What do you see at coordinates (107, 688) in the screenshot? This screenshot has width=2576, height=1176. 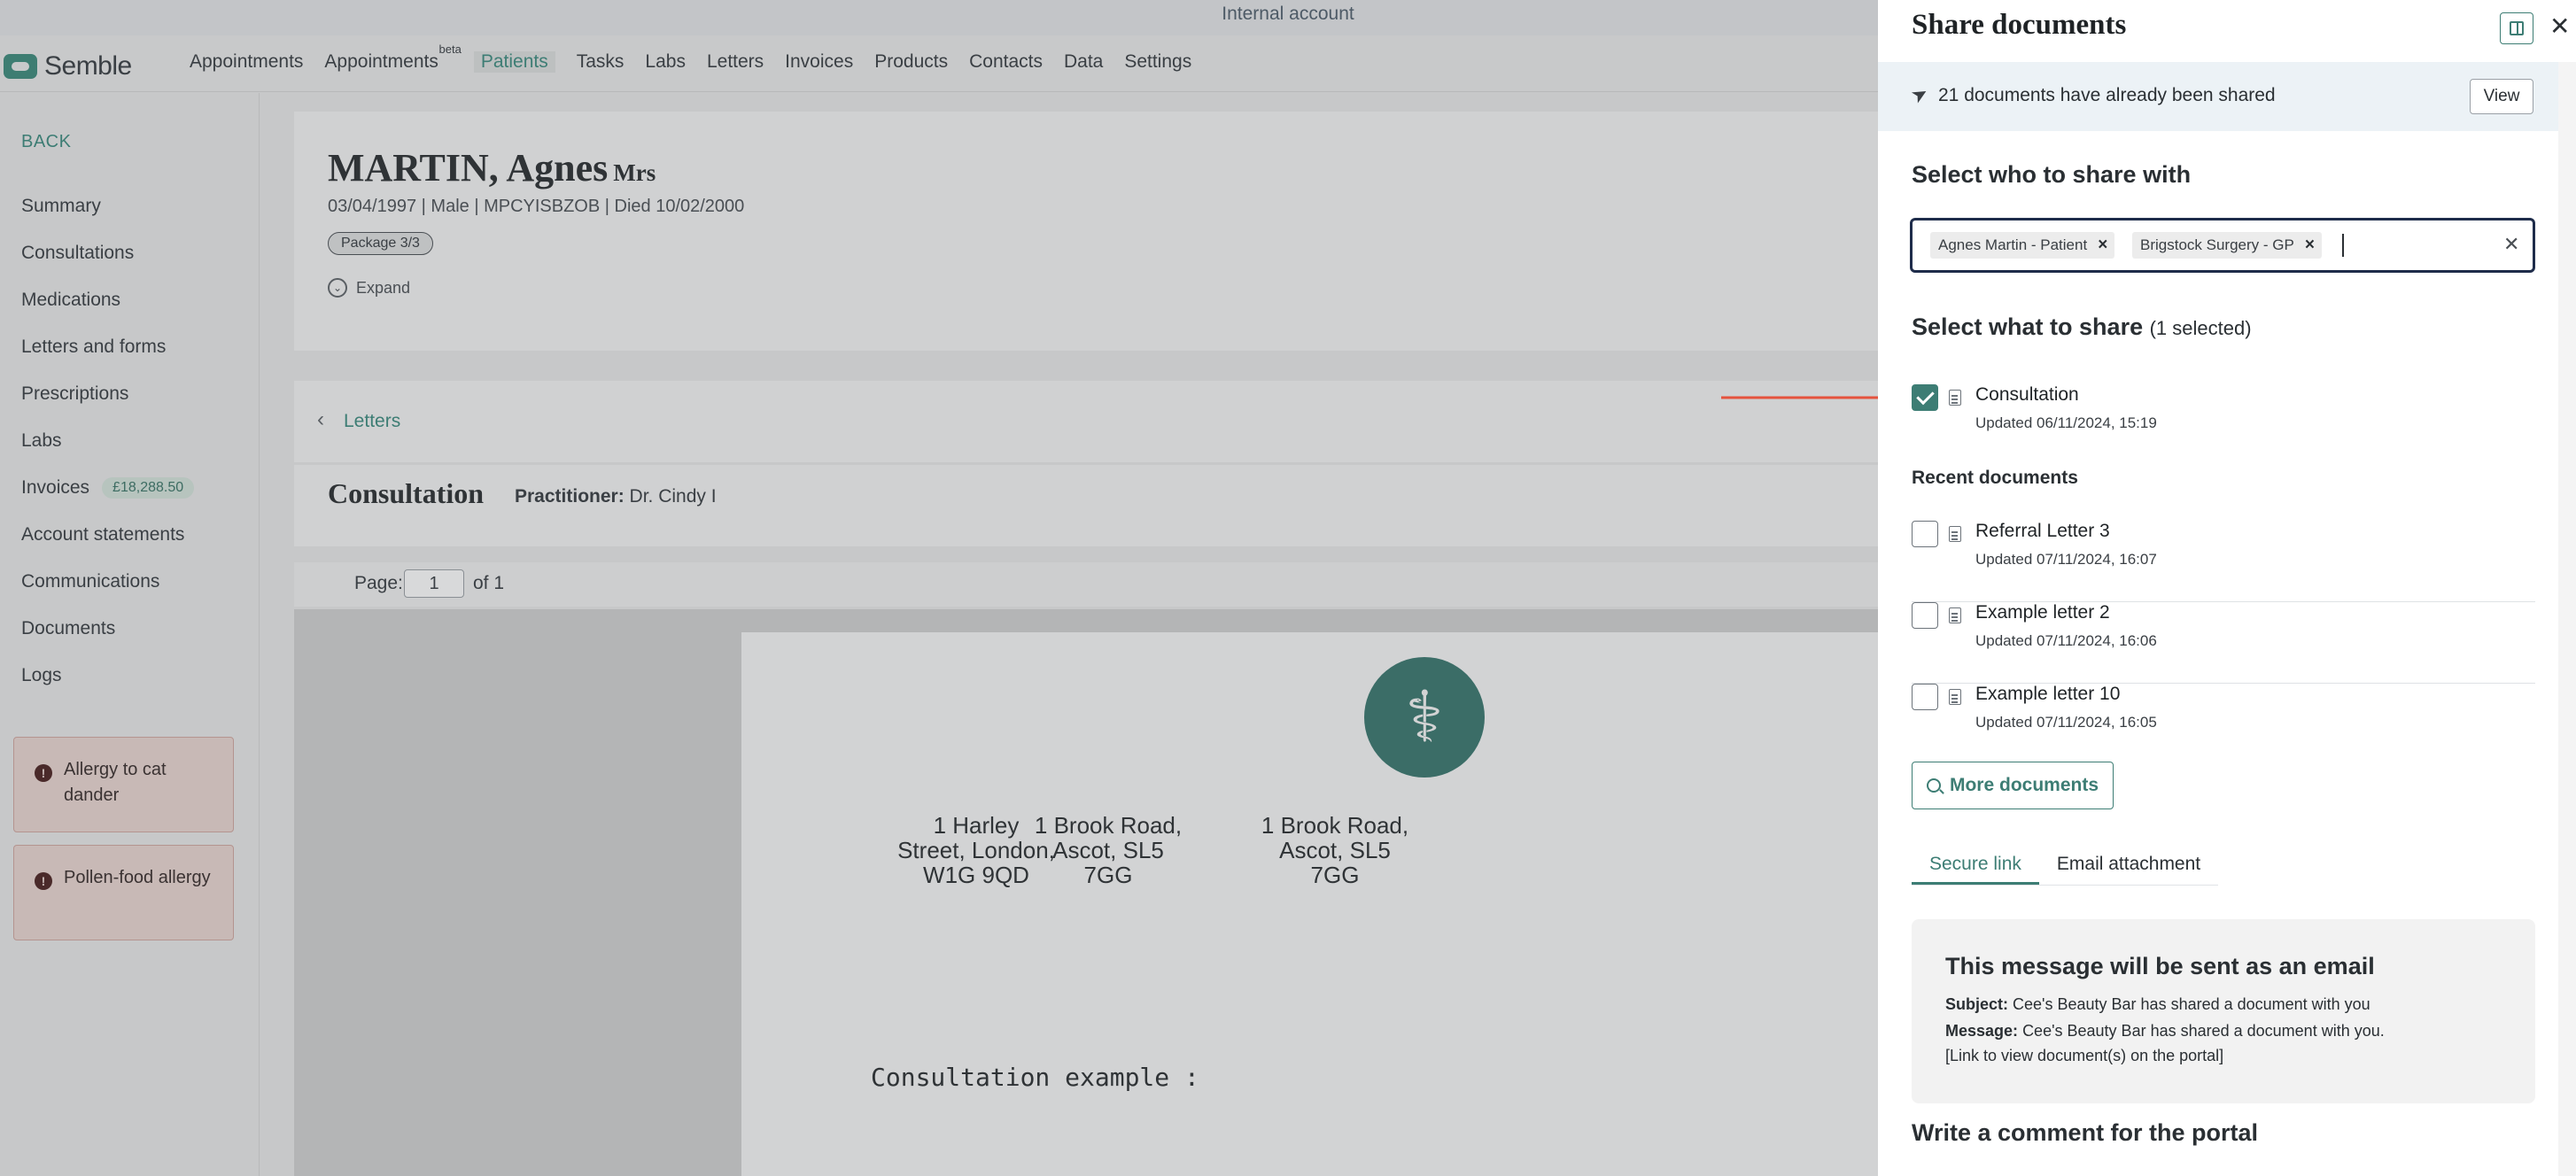 I see `sidebar-item-logs: Logs` at bounding box center [107, 688].